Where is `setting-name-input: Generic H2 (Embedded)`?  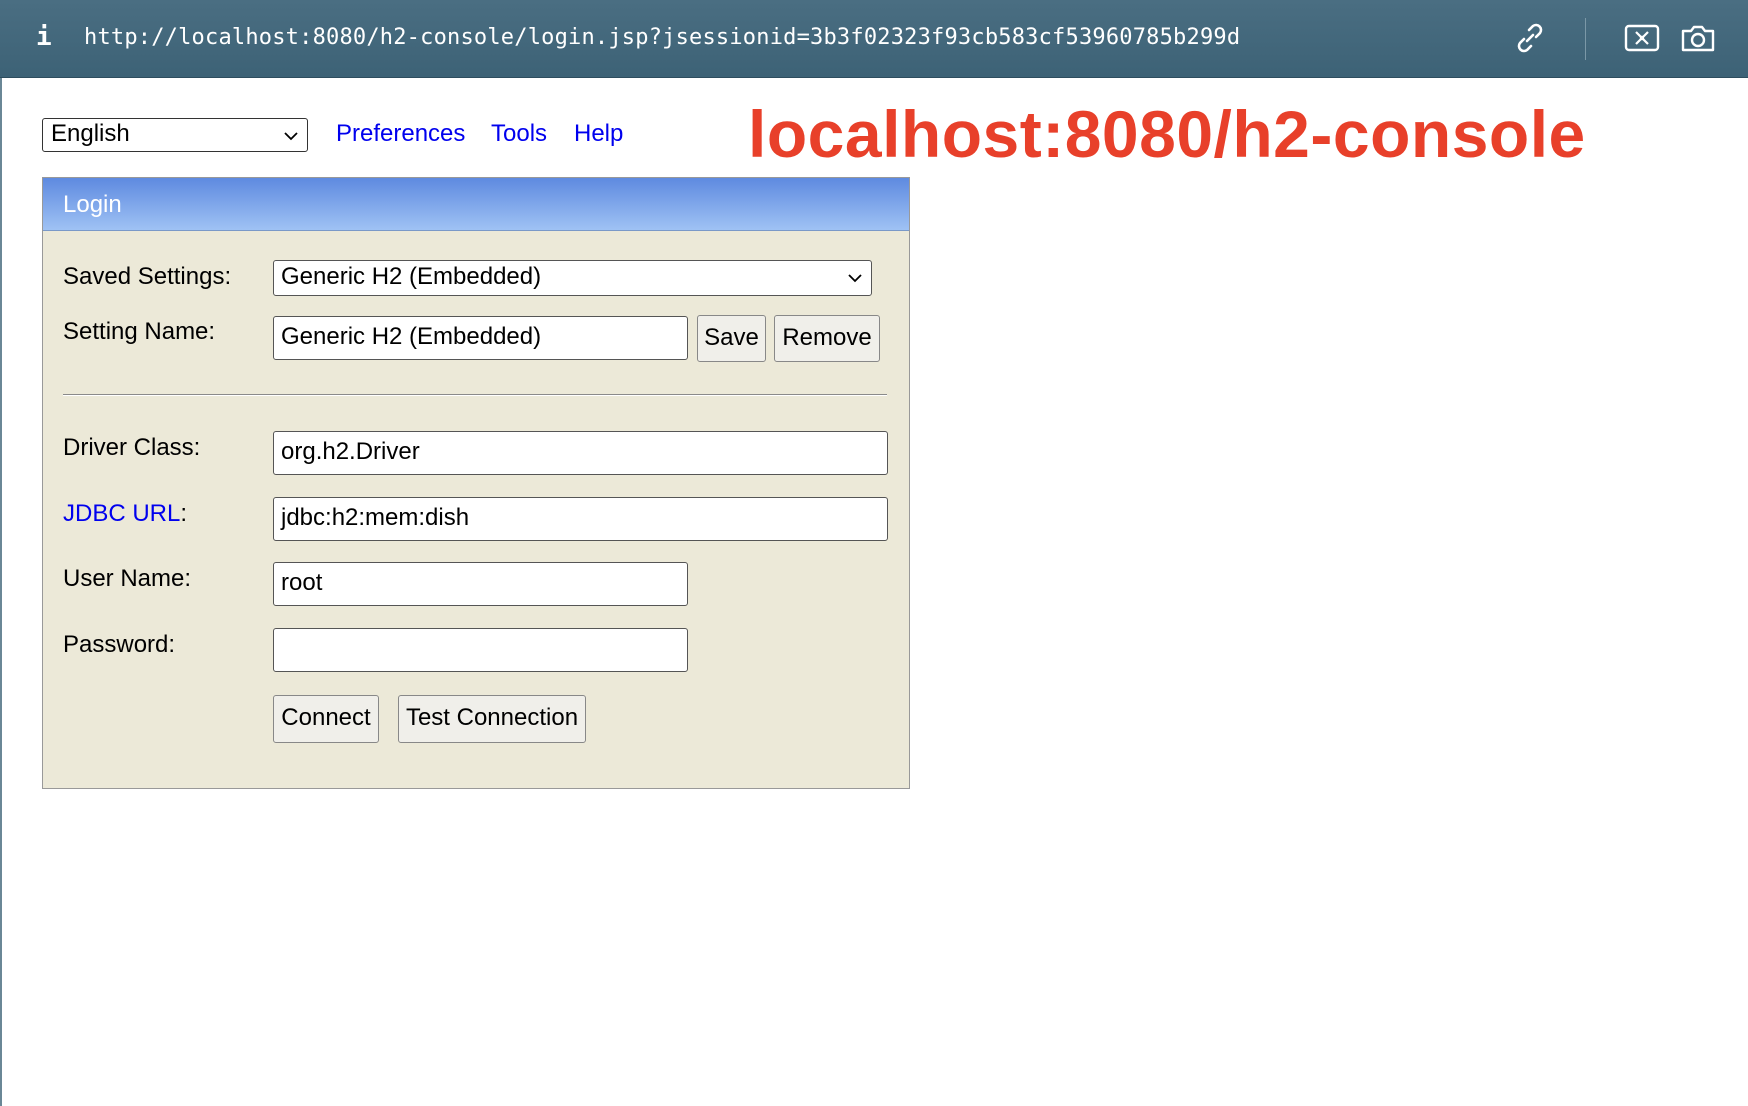 setting-name-input: Generic H2 (Embedded) is located at coordinates (480, 338).